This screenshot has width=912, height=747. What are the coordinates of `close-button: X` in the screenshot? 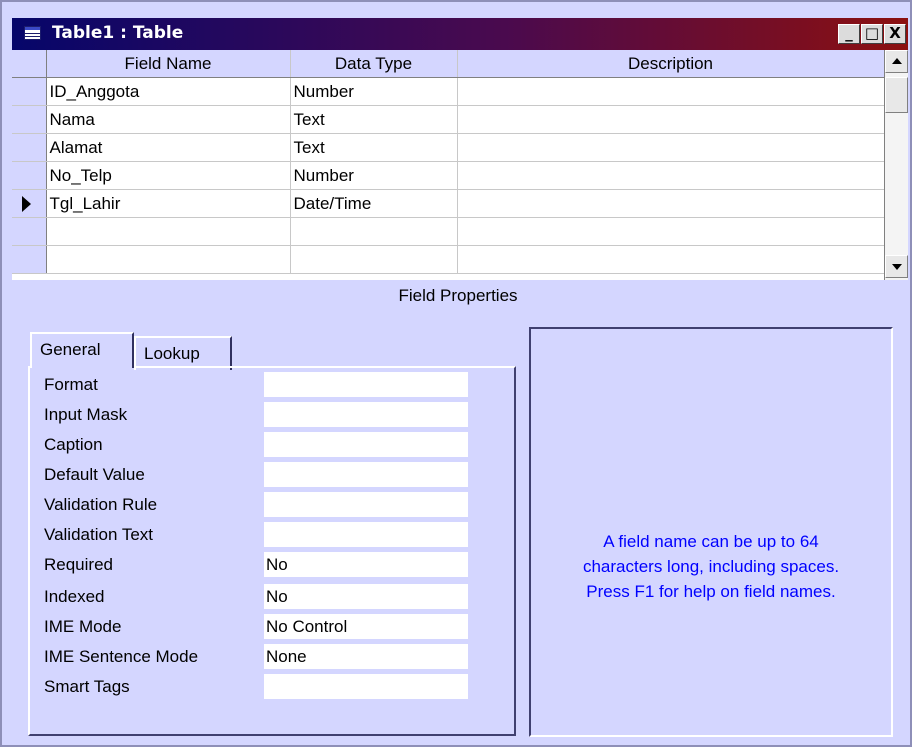 It's located at (895, 34).